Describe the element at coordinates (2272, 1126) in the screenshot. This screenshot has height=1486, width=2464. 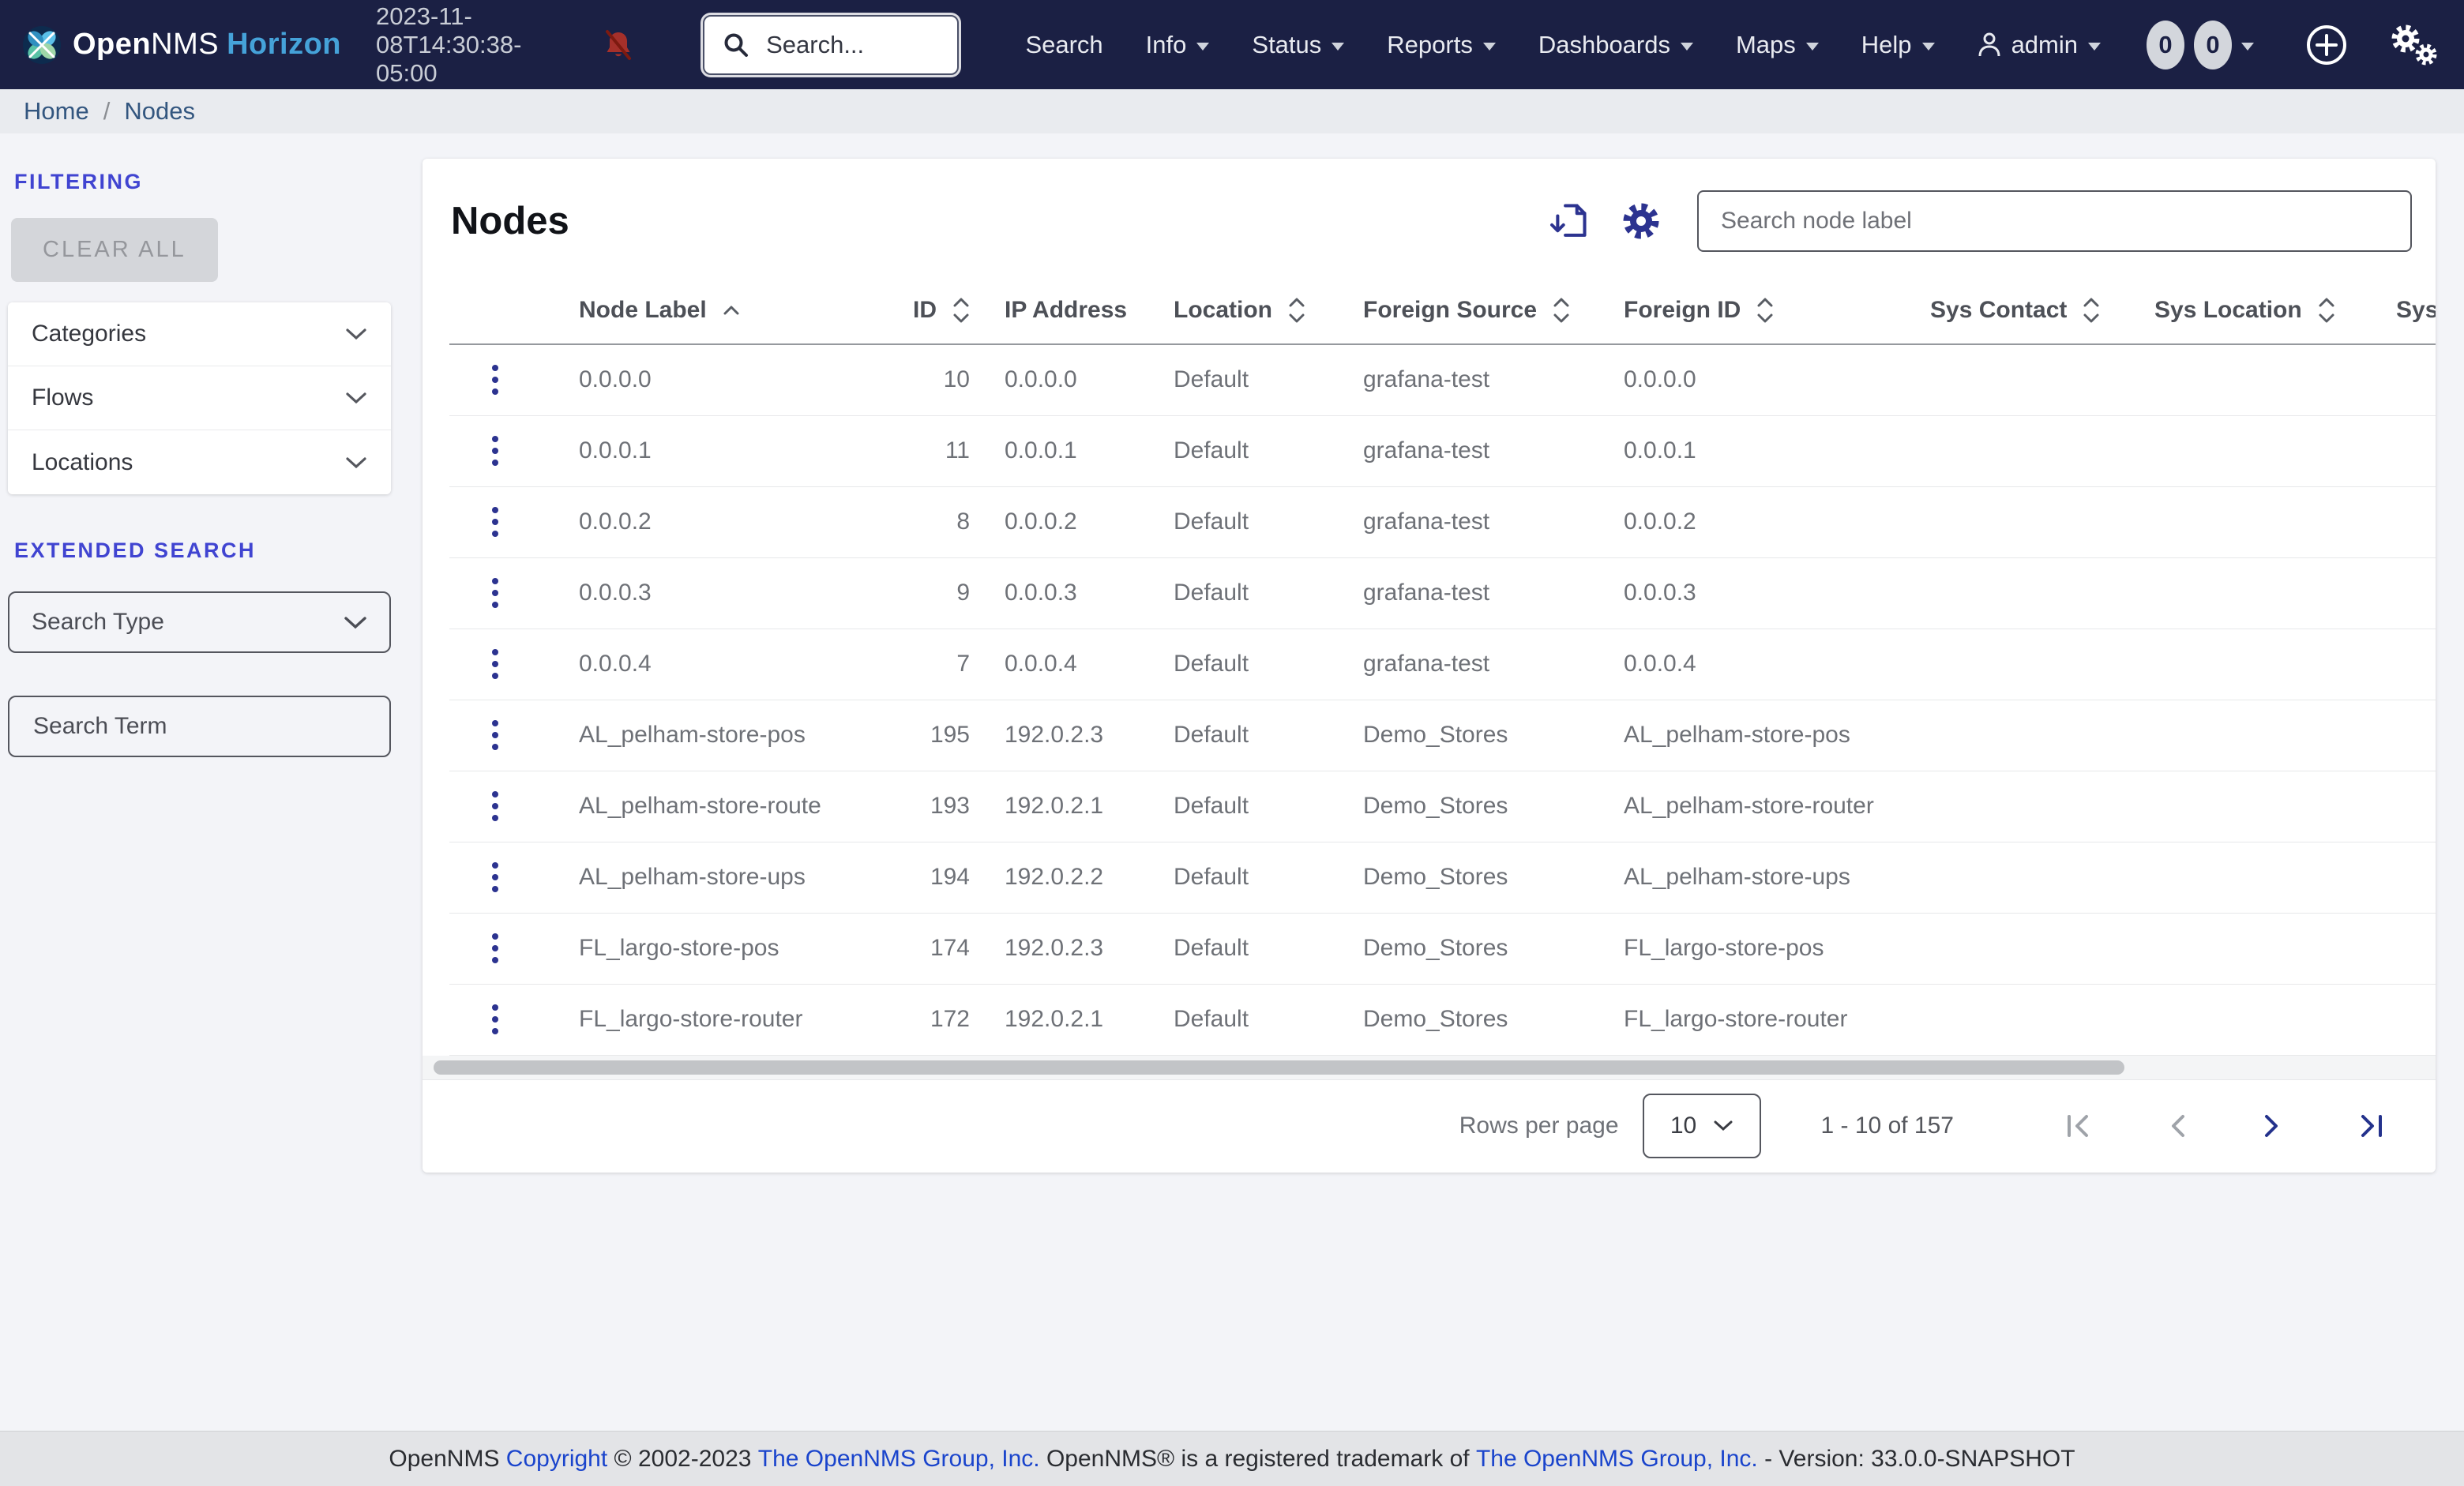
I see `next-page-button` at that location.